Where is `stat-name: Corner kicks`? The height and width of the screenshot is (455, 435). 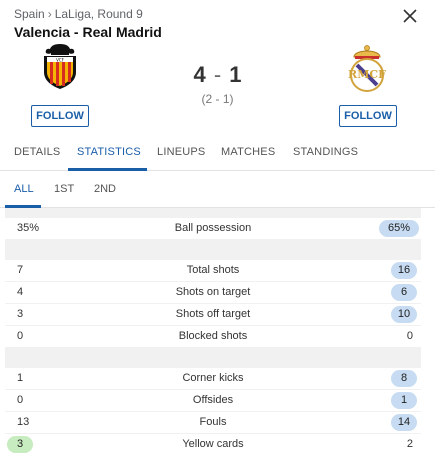
stat-name: Corner kicks is located at coordinates (213, 378).